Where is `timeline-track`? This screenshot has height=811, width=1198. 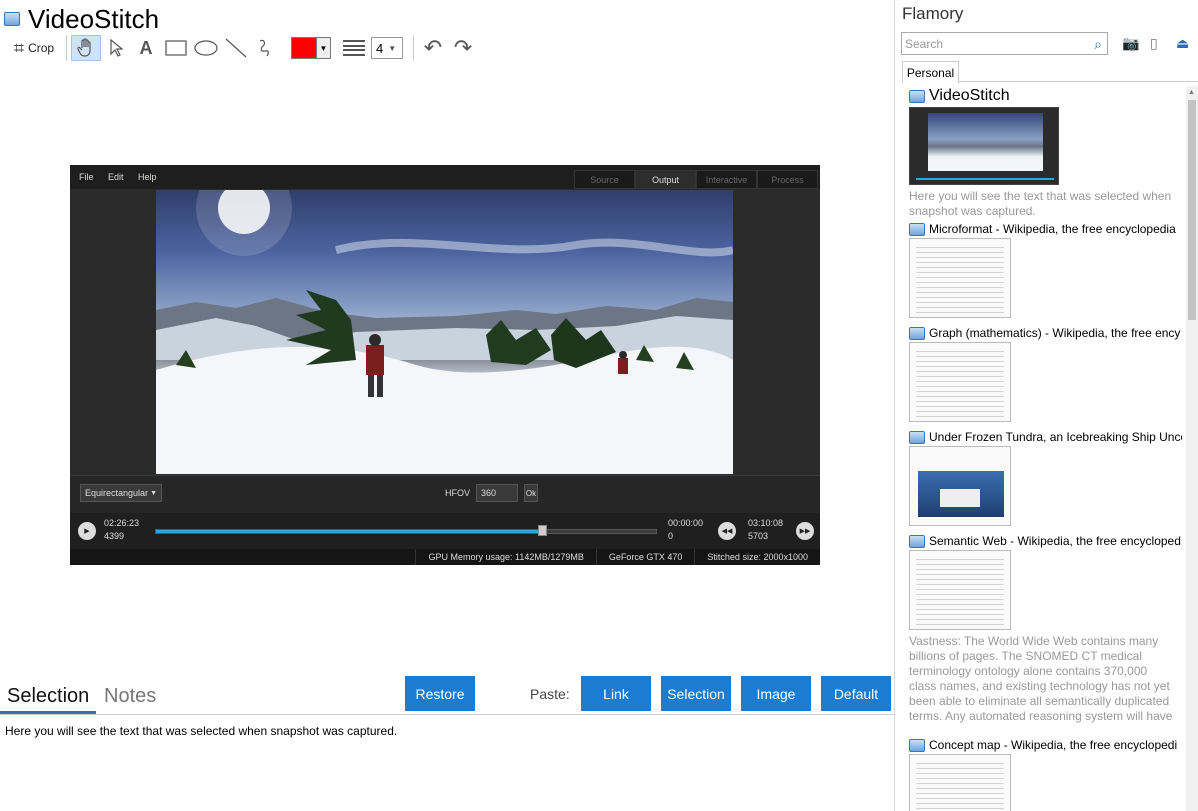 timeline-track is located at coordinates (406, 531).